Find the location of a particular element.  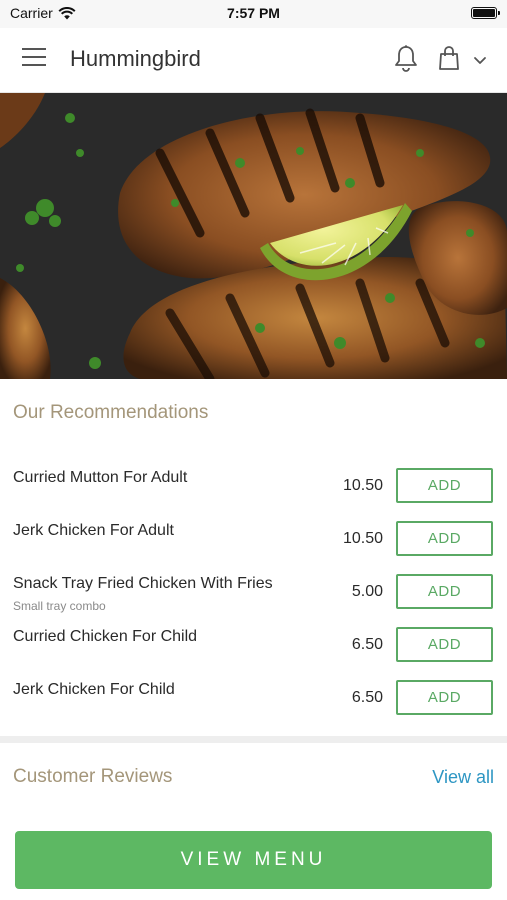

item-subtitle: Small tray combo is located at coordinates (59, 606).